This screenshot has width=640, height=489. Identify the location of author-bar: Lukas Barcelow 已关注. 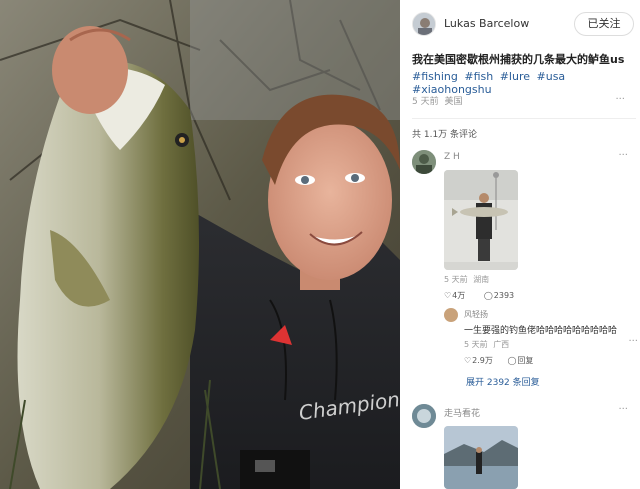
(524, 25).